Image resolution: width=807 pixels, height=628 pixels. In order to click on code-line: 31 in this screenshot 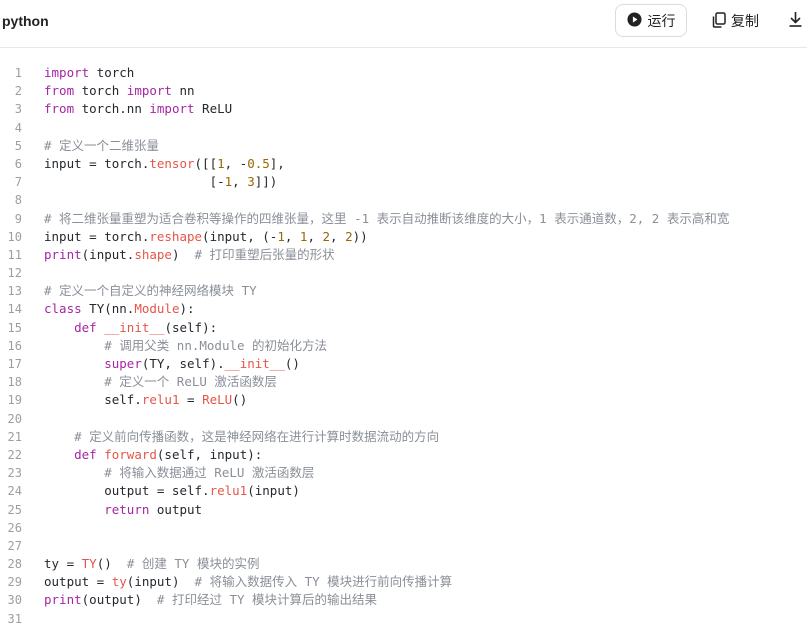, I will do `click(403, 619)`.